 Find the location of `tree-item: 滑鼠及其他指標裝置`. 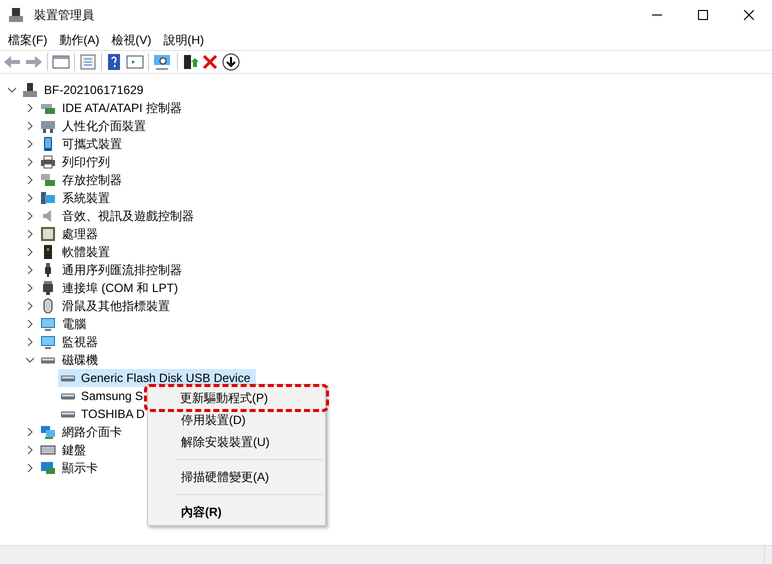

tree-item: 滑鼠及其他指標裝置 is located at coordinates (116, 306).